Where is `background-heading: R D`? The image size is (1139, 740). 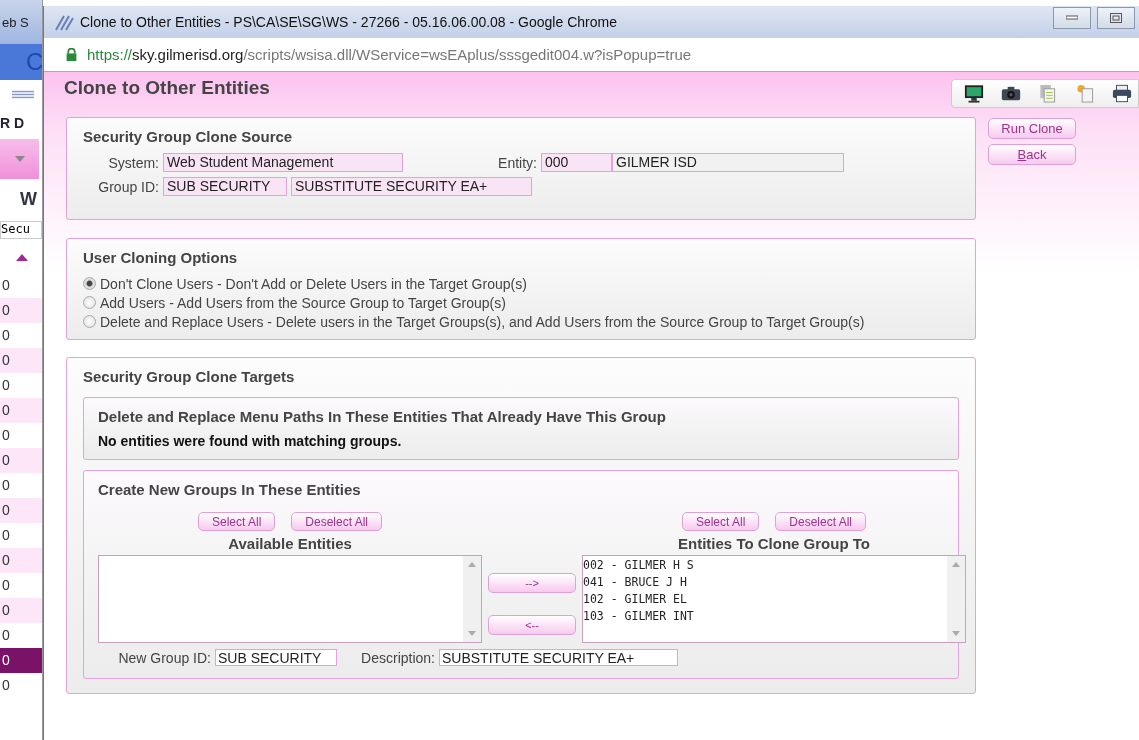
background-heading: R D is located at coordinates (13, 123).